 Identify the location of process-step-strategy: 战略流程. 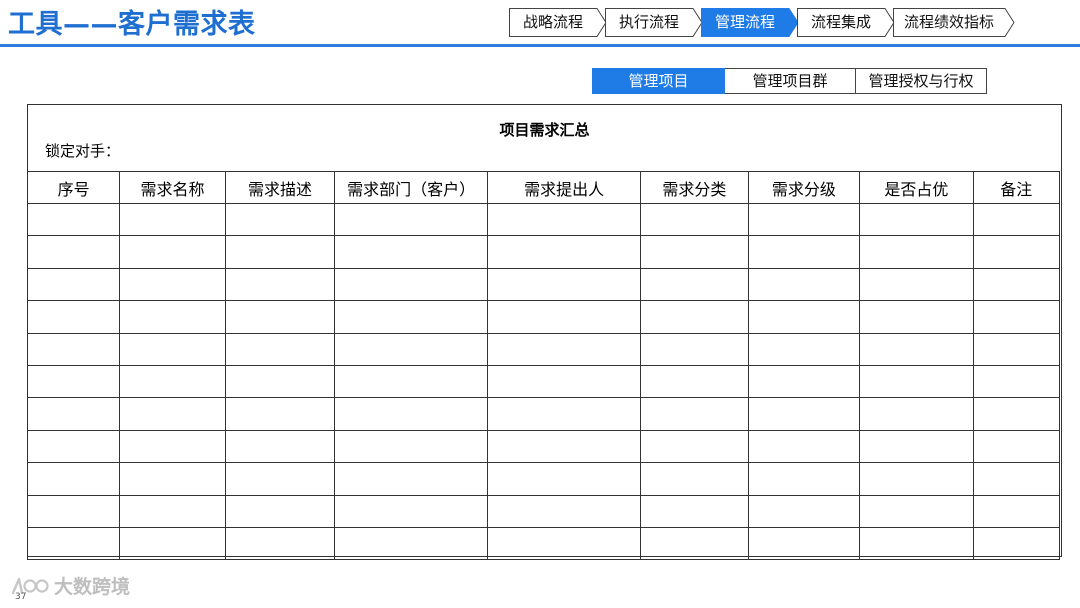
(558, 22).